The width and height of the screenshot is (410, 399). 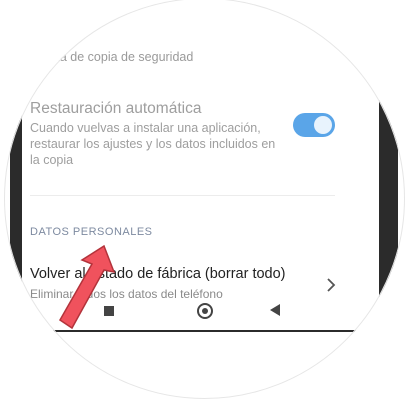 I want to click on red-arrow-icon, so click(x=87, y=287).